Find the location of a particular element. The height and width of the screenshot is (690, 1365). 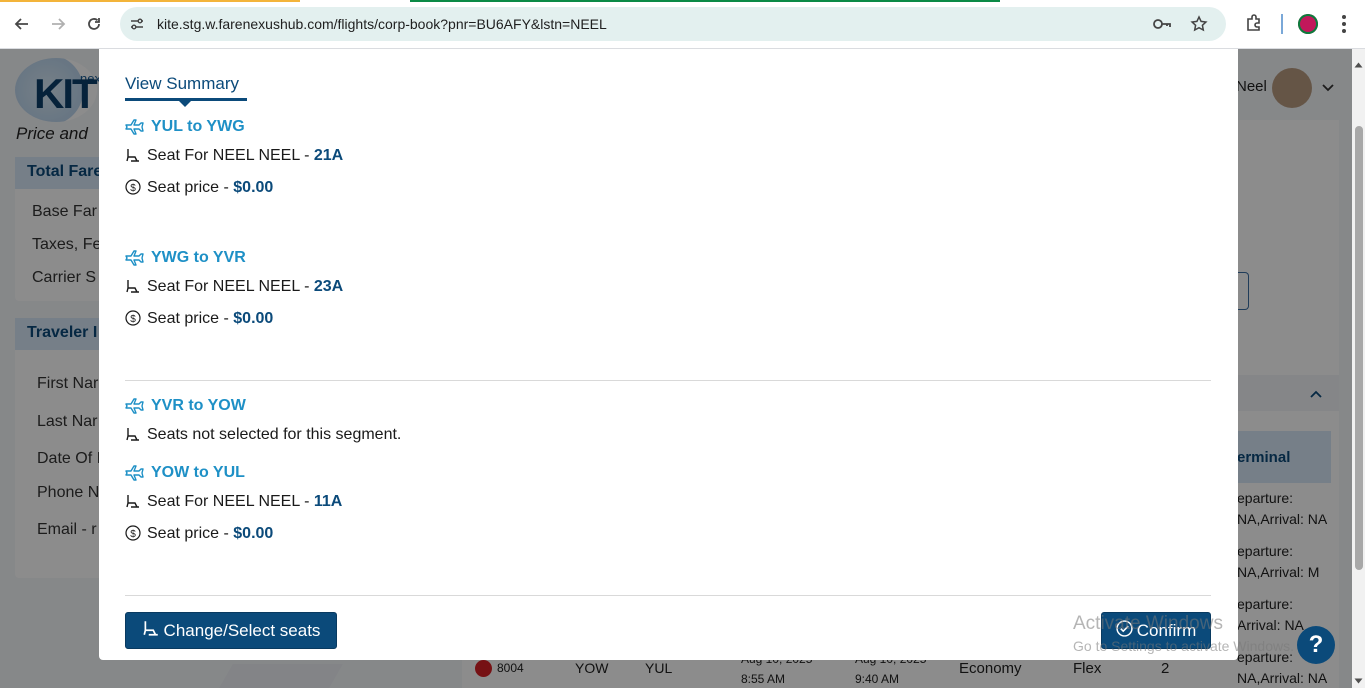

scrollbar-thumb is located at coordinates (1359, 348).